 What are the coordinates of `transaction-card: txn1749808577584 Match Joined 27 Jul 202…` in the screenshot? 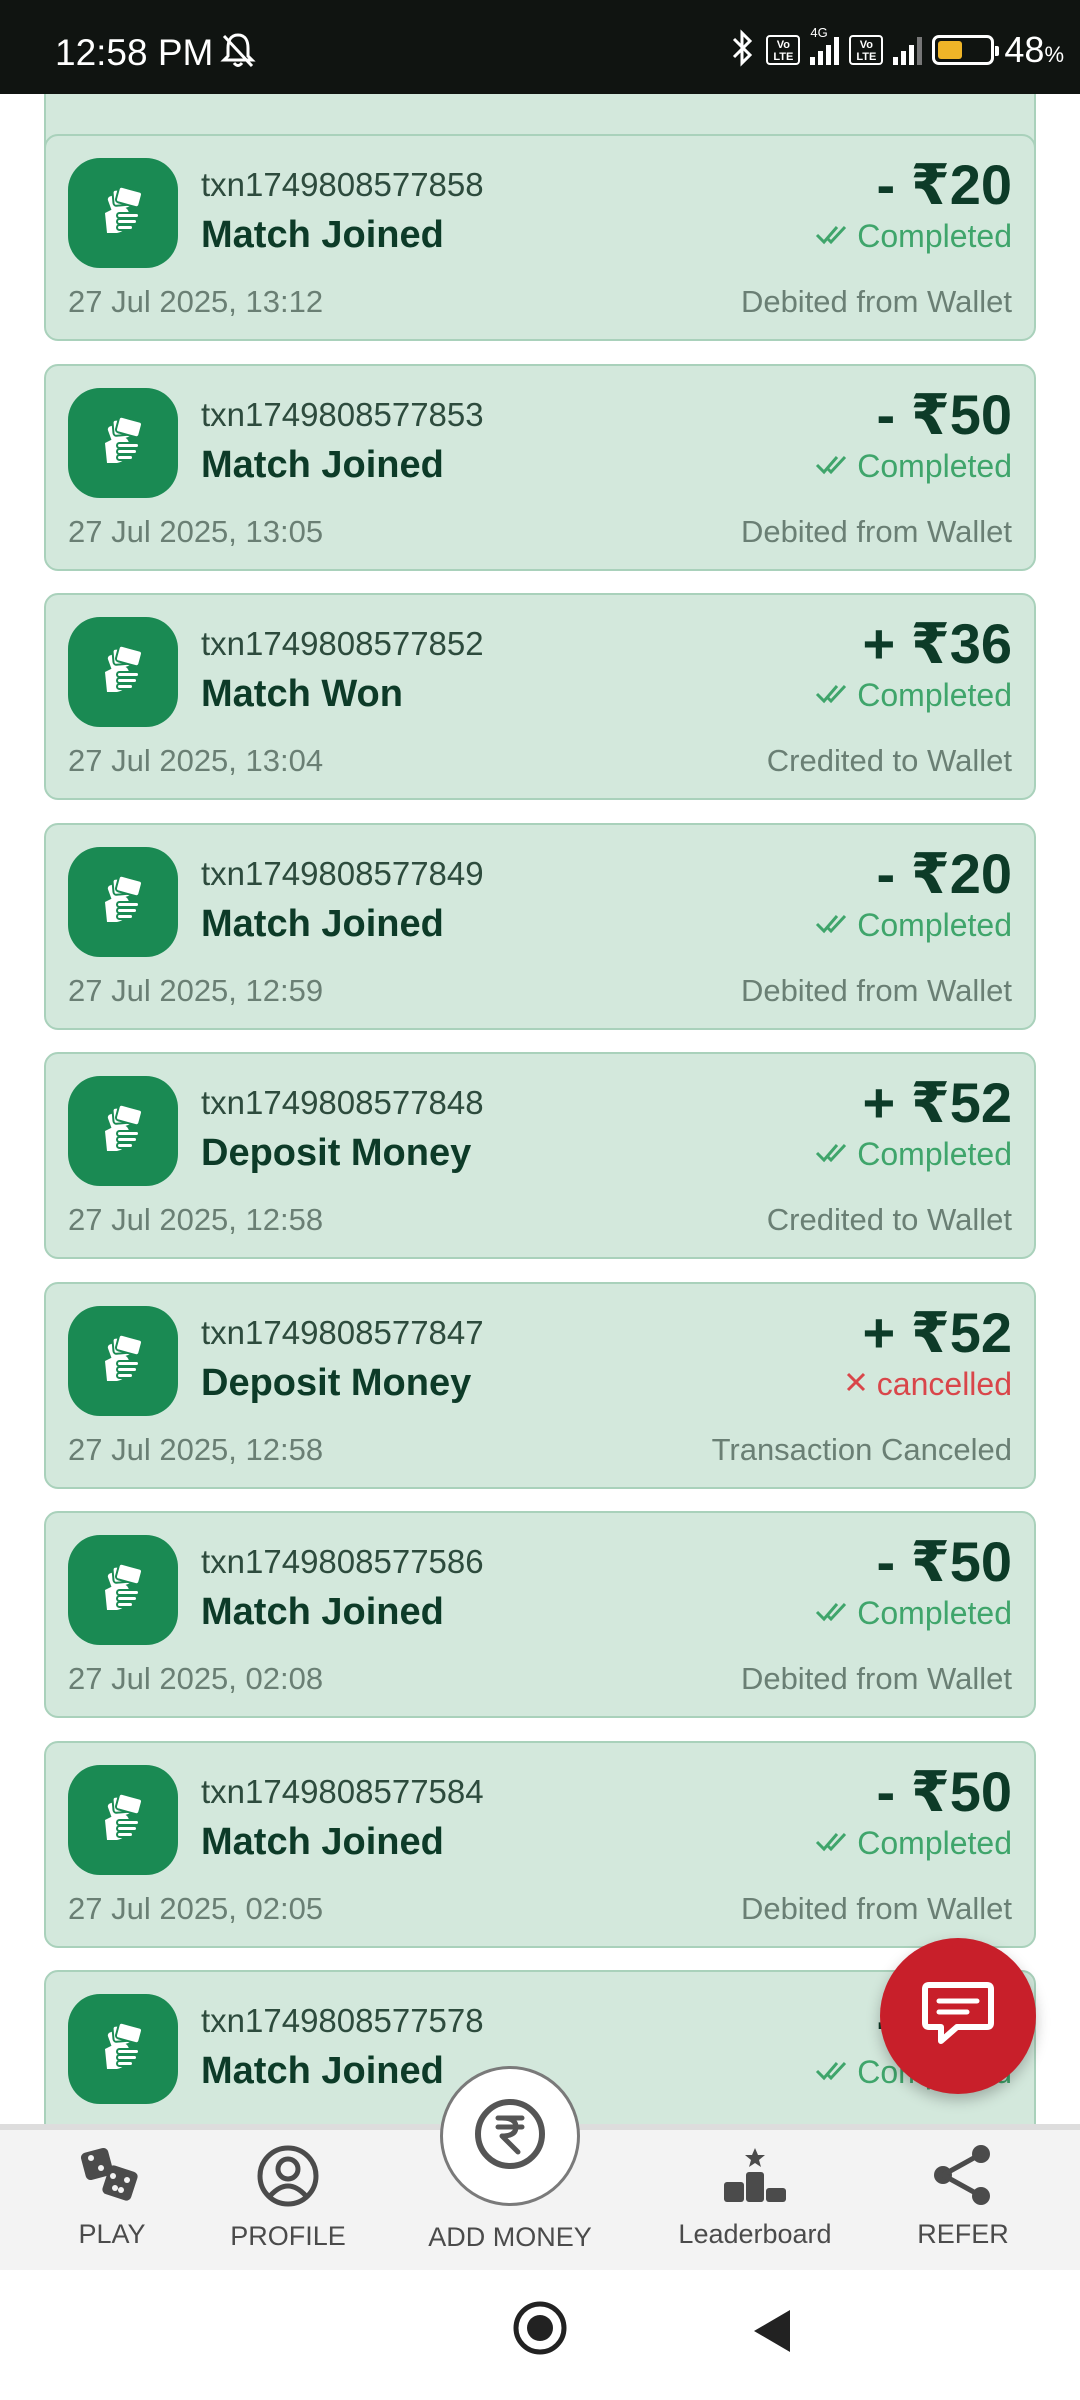 It's located at (540, 1844).